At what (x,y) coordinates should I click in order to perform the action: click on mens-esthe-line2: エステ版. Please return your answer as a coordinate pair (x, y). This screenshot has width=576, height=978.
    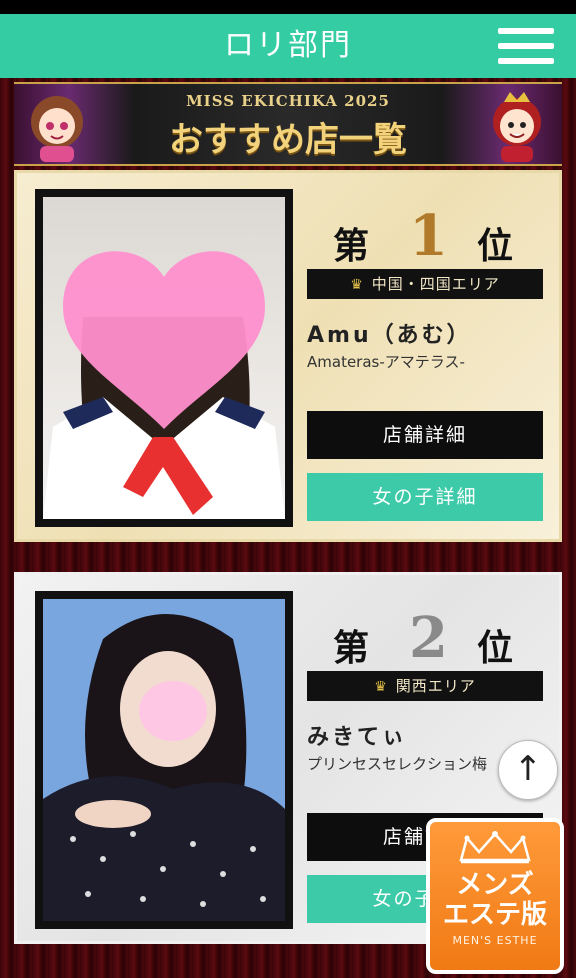
    Looking at the image, I should click on (494, 915).